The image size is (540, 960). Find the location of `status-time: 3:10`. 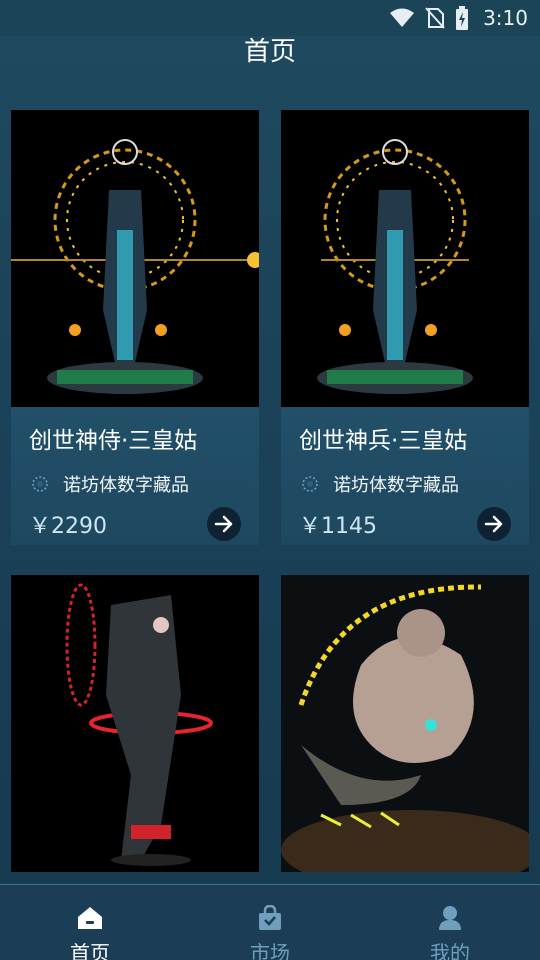

status-time: 3:10 is located at coordinates (505, 18).